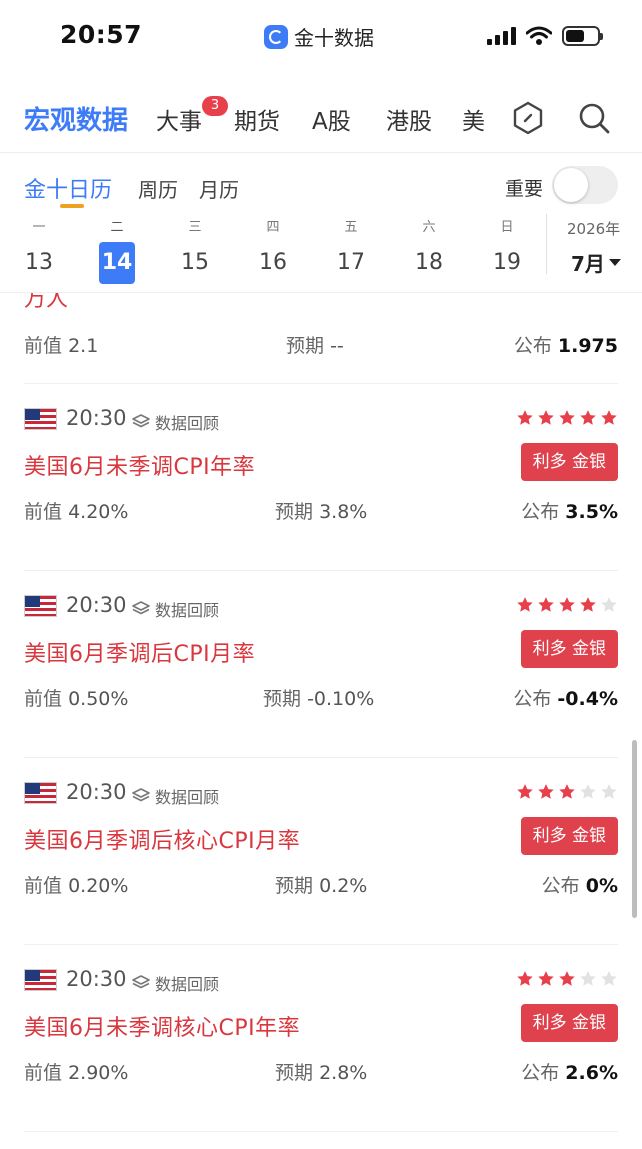  I want to click on hexagon-menu-icon, so click(528, 118).